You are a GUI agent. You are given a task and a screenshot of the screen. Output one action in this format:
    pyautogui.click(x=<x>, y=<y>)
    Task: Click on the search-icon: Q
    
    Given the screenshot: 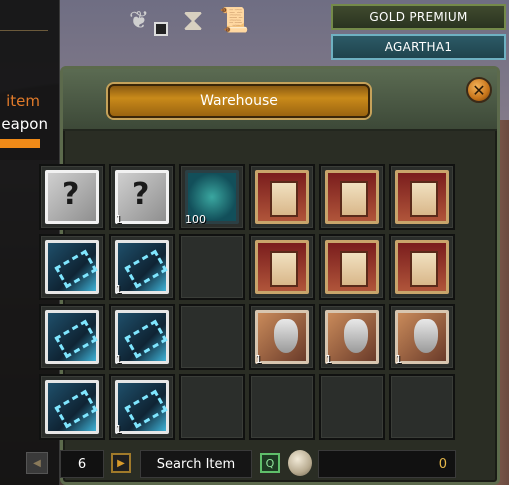 What is the action you would take?
    pyautogui.click(x=270, y=463)
    